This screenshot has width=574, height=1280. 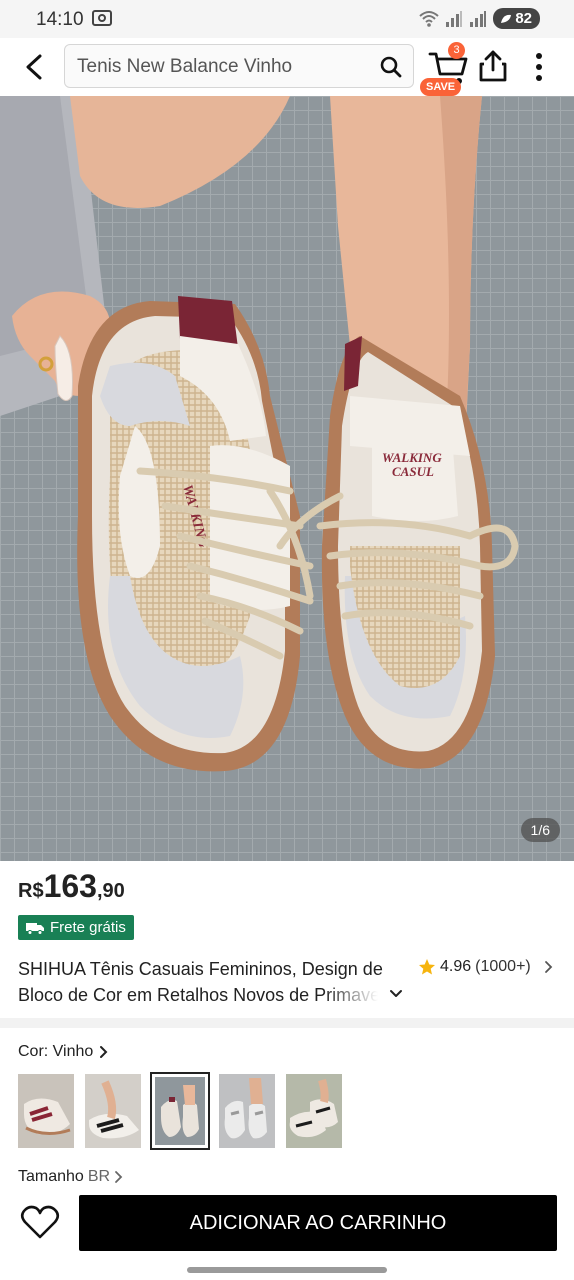 I want to click on size-selector-label: Tamanho BR, so click(x=71, y=1177).